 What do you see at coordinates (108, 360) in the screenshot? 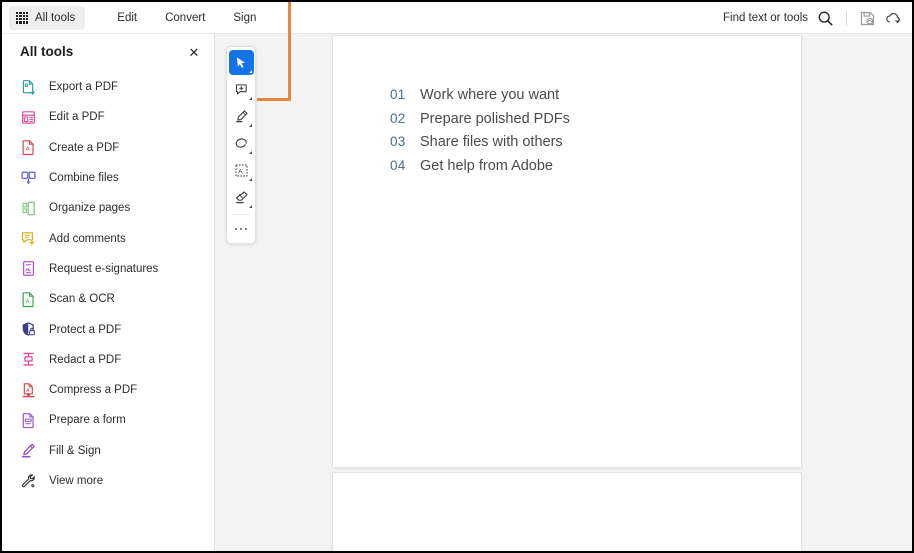
I see `sidebar-item-redact-a-pdf: Redact a PDF` at bounding box center [108, 360].